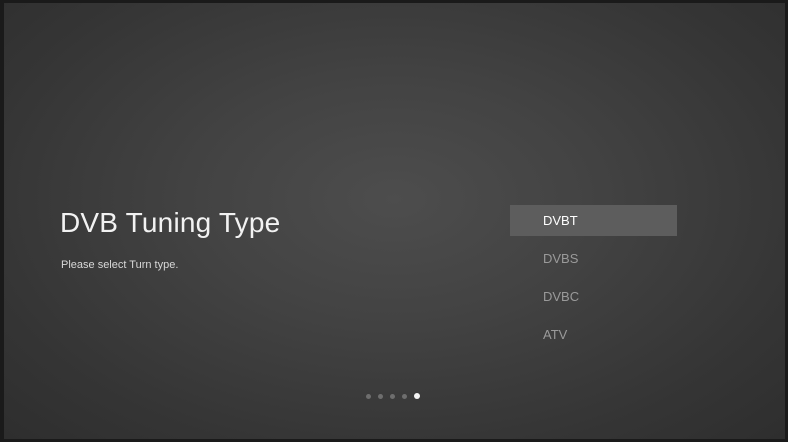 The image size is (788, 442). I want to click on tuning-option-dvbt: DVBT, so click(593, 220).